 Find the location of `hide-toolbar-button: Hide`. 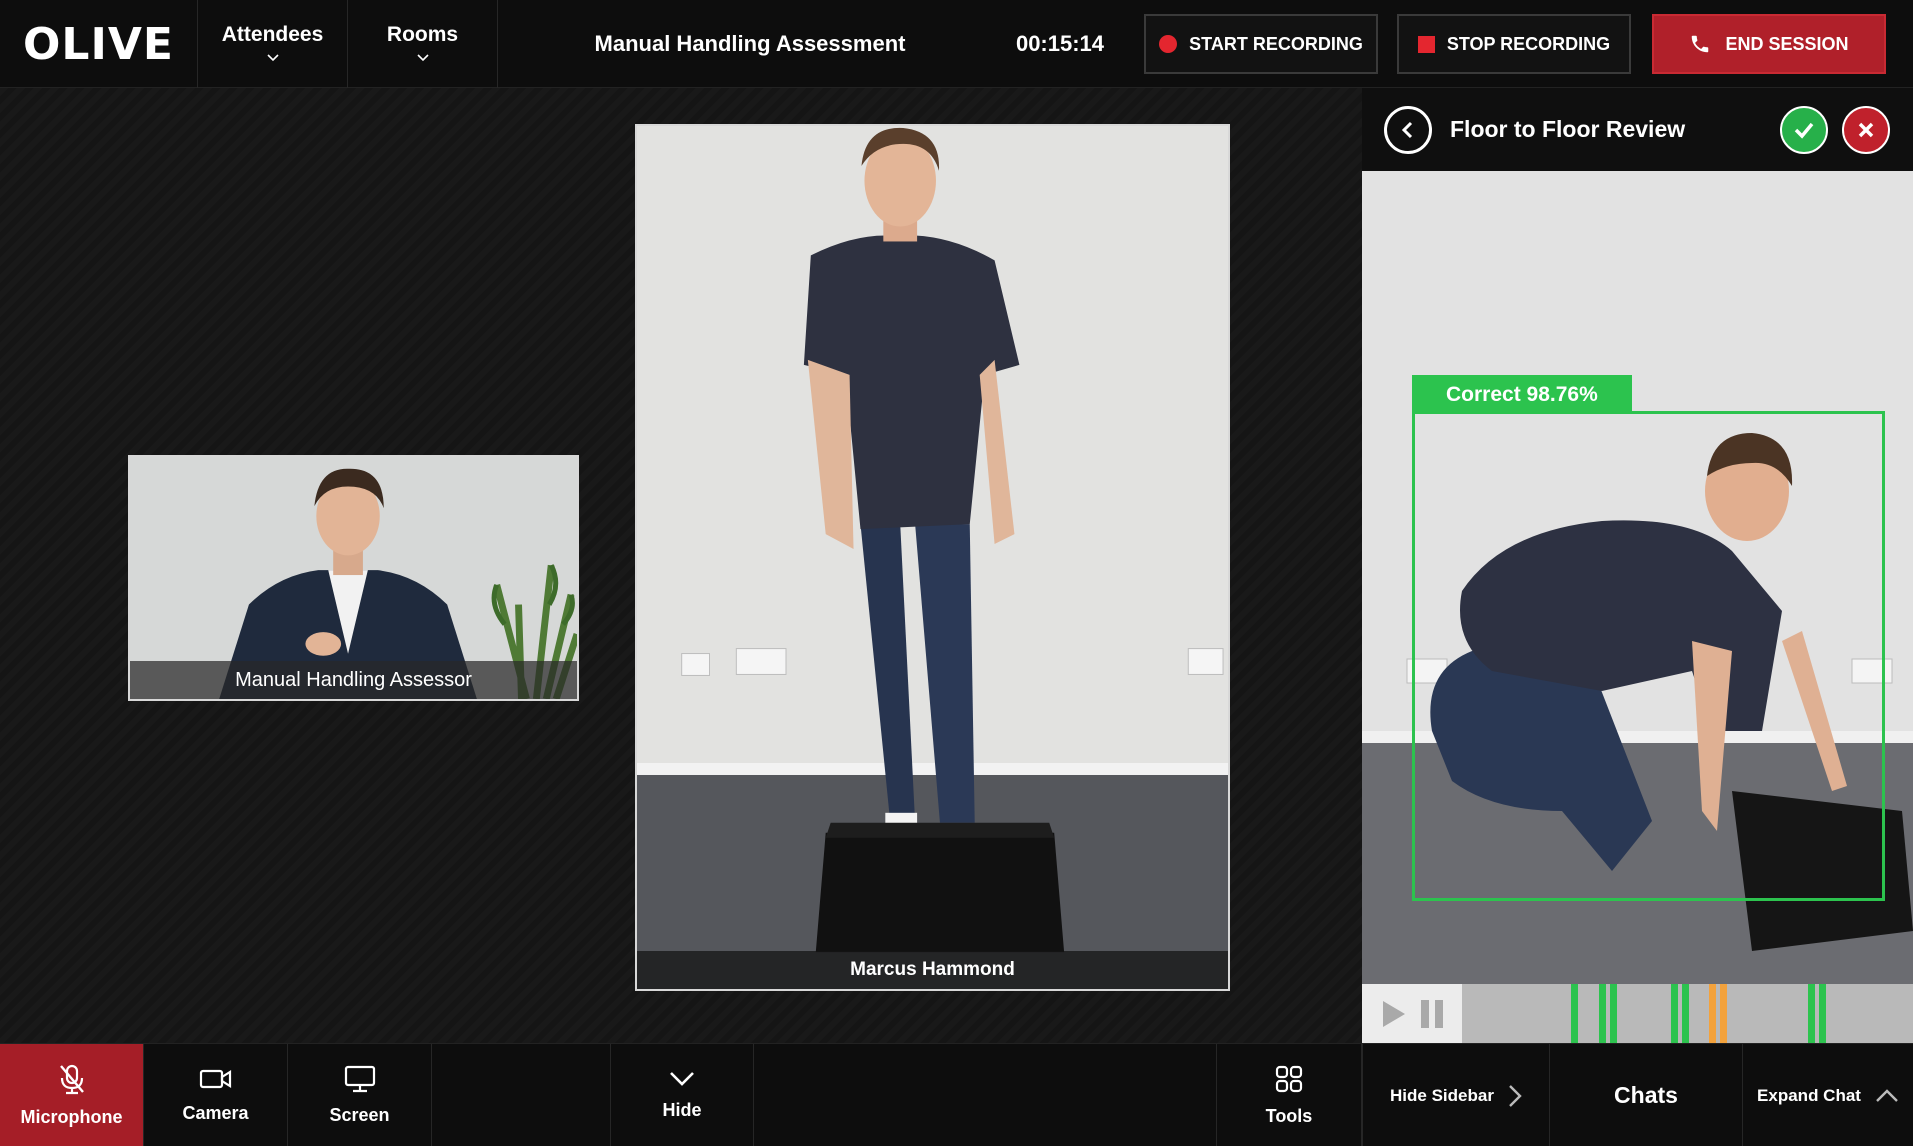

hide-toolbar-button: Hide is located at coordinates (682, 1095).